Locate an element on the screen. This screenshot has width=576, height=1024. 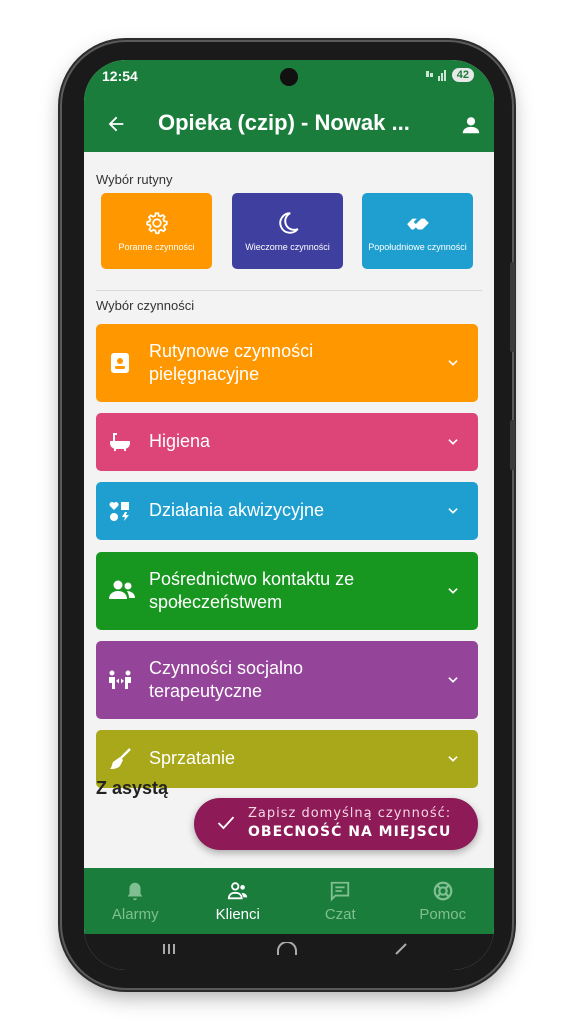
status-bar: 12:54 42 is located at coordinates (289, 78).